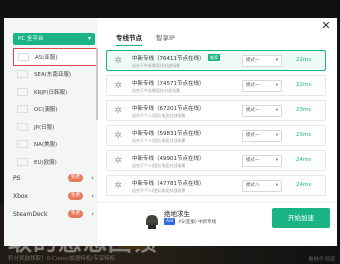 This screenshot has width=340, height=264. I want to click on game-name: 绝地求生, so click(177, 214).